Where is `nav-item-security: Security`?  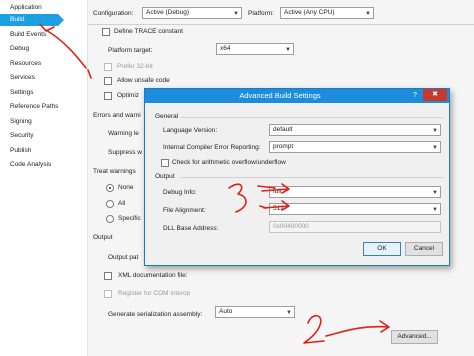
nav-item-security: Security is located at coordinates (35, 136).